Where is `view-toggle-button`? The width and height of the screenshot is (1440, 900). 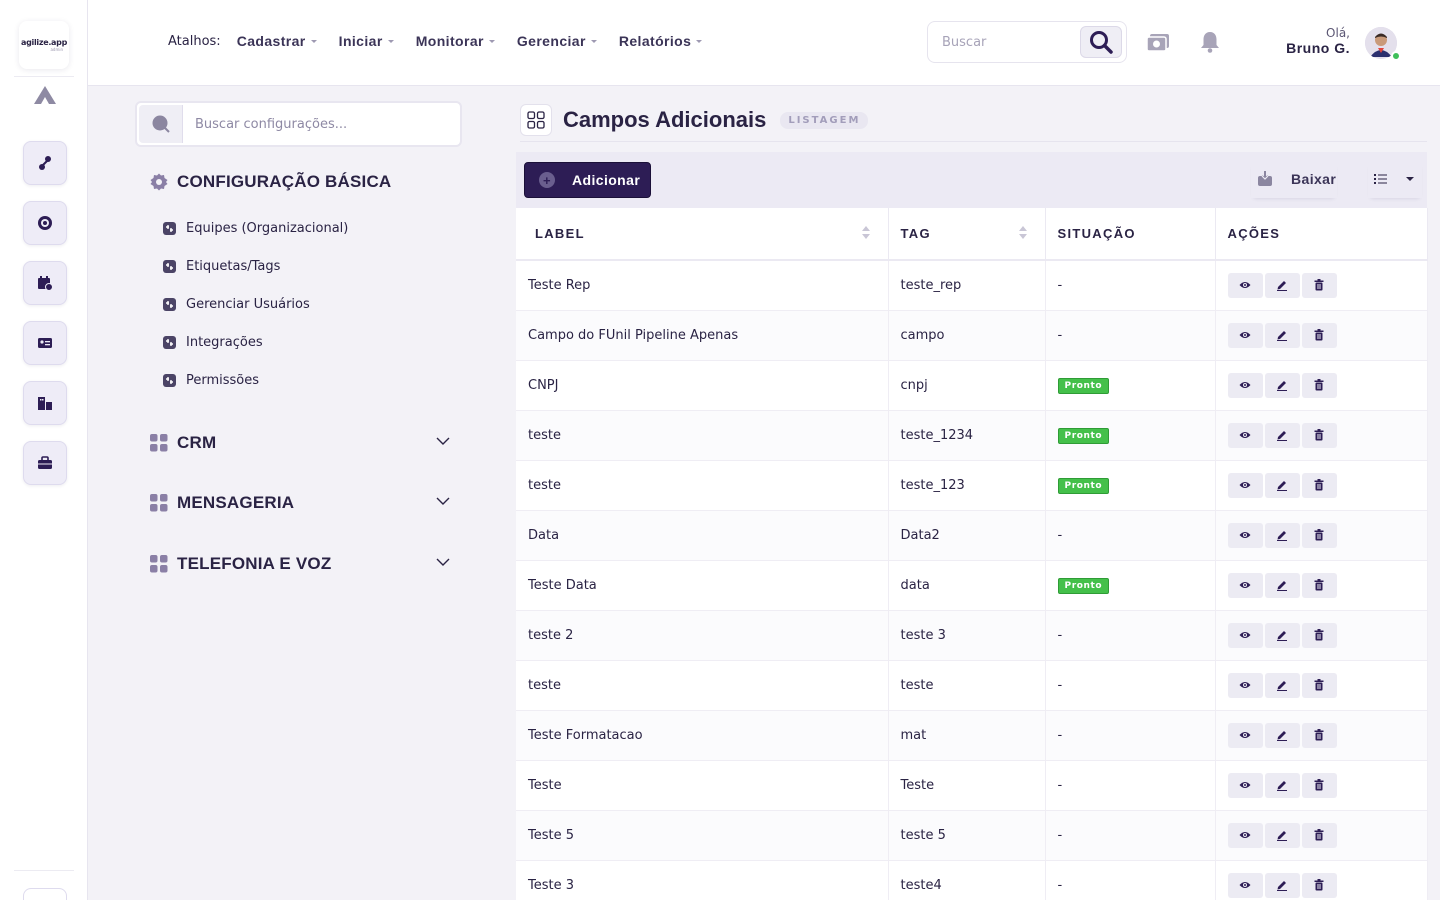
view-toggle-button is located at coordinates (1395, 179).